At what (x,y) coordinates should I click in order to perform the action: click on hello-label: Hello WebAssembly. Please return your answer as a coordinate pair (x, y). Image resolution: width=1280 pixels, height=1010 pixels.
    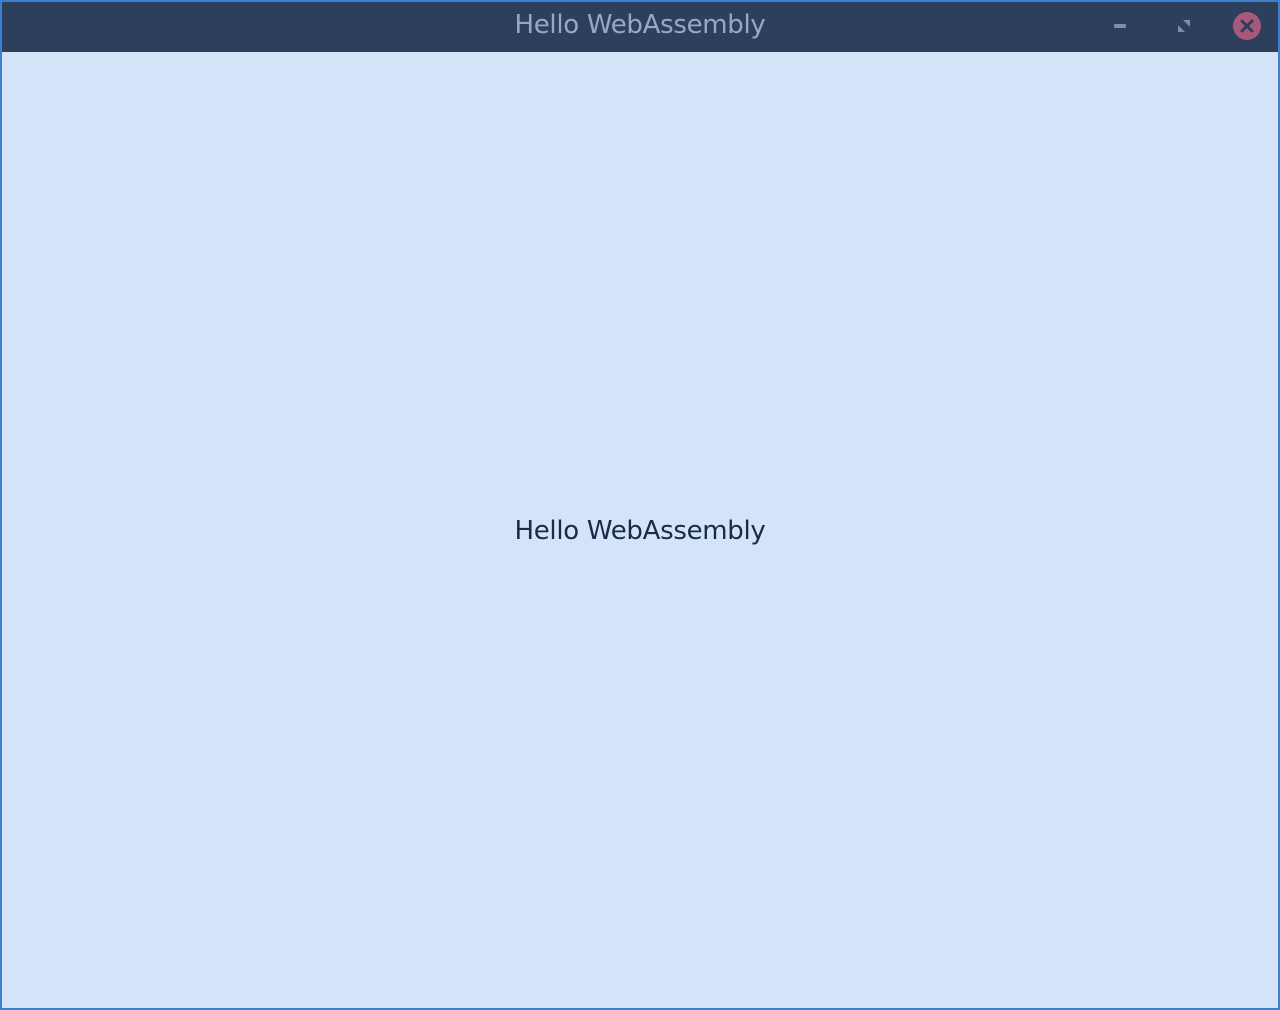
    Looking at the image, I should click on (640, 531).